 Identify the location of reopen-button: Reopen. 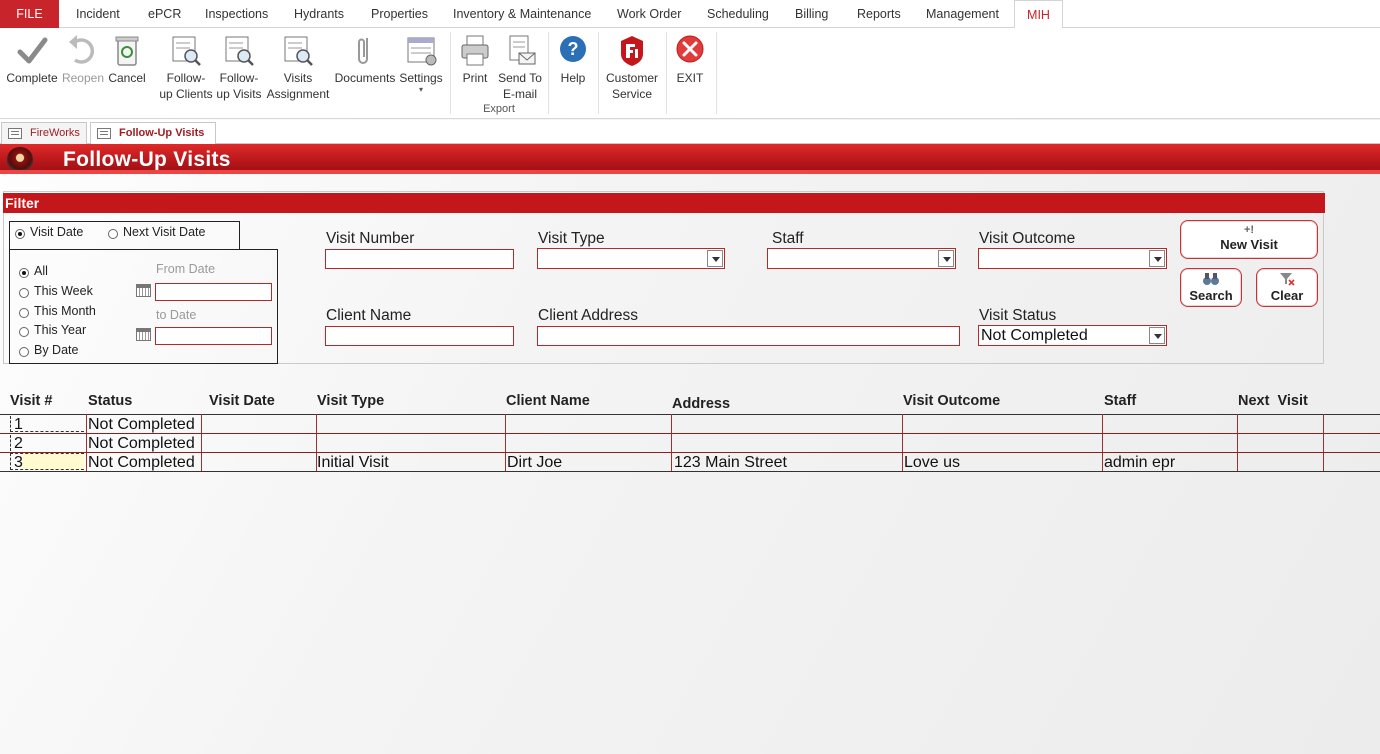
(83, 59).